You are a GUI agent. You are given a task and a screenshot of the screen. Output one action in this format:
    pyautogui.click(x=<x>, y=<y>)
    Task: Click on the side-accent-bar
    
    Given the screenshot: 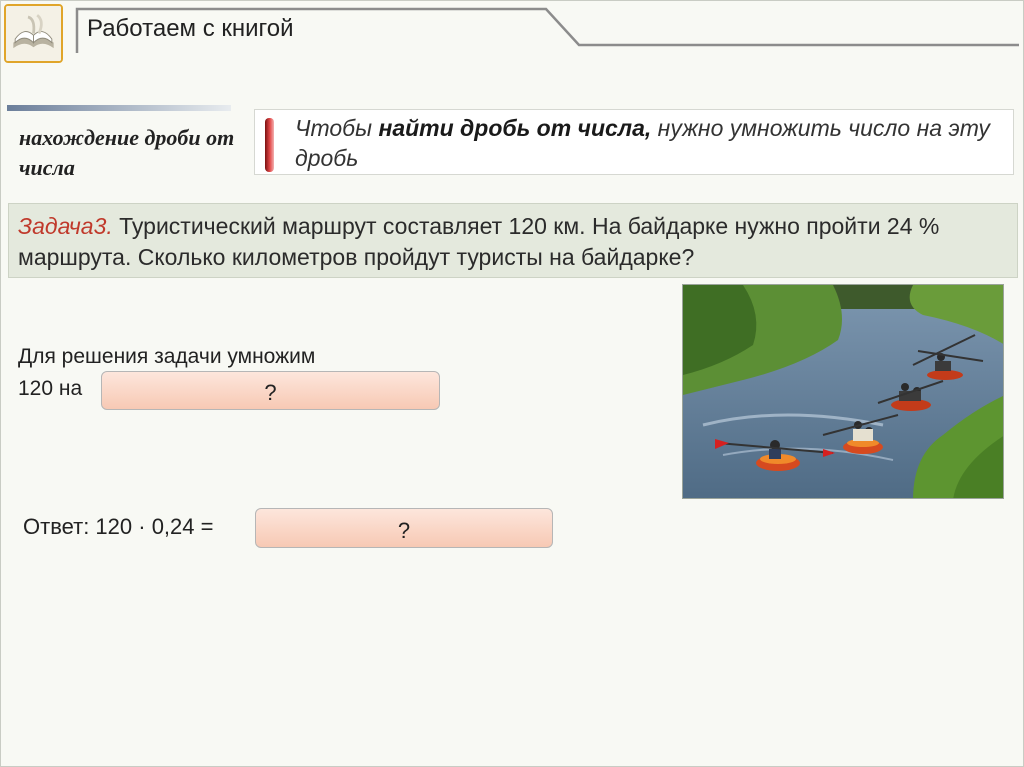 What is the action you would take?
    pyautogui.click(x=119, y=108)
    